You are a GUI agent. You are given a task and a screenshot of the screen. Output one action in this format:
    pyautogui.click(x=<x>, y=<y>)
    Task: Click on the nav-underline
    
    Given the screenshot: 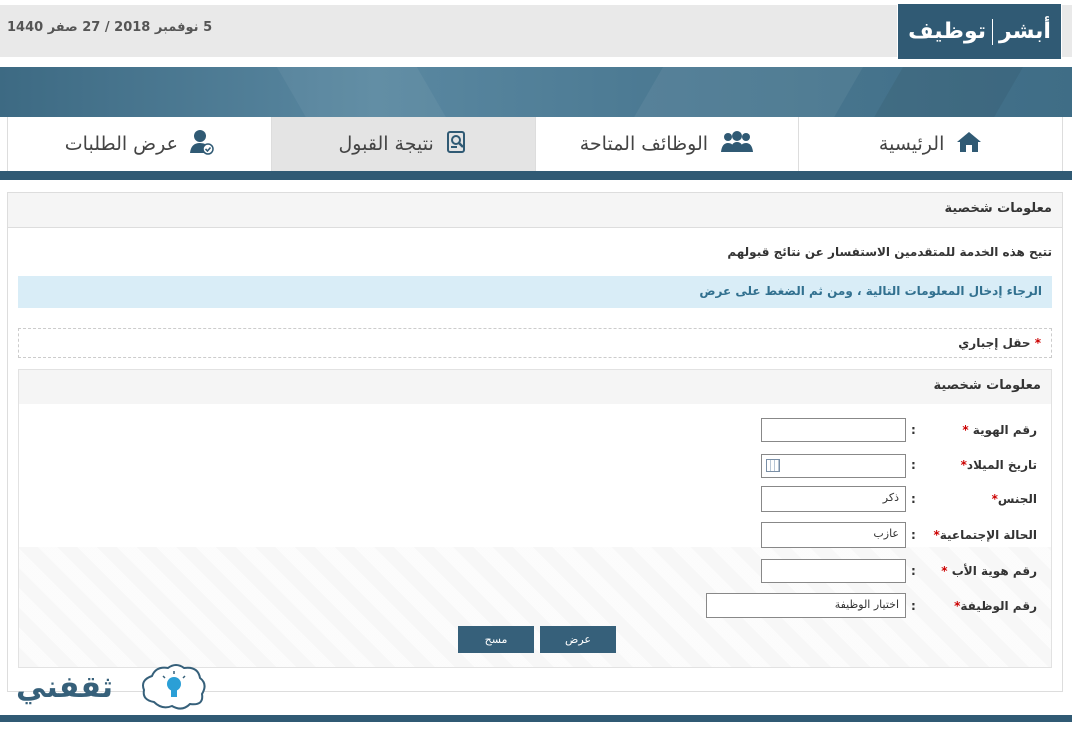 What is the action you would take?
    pyautogui.click(x=536, y=175)
    